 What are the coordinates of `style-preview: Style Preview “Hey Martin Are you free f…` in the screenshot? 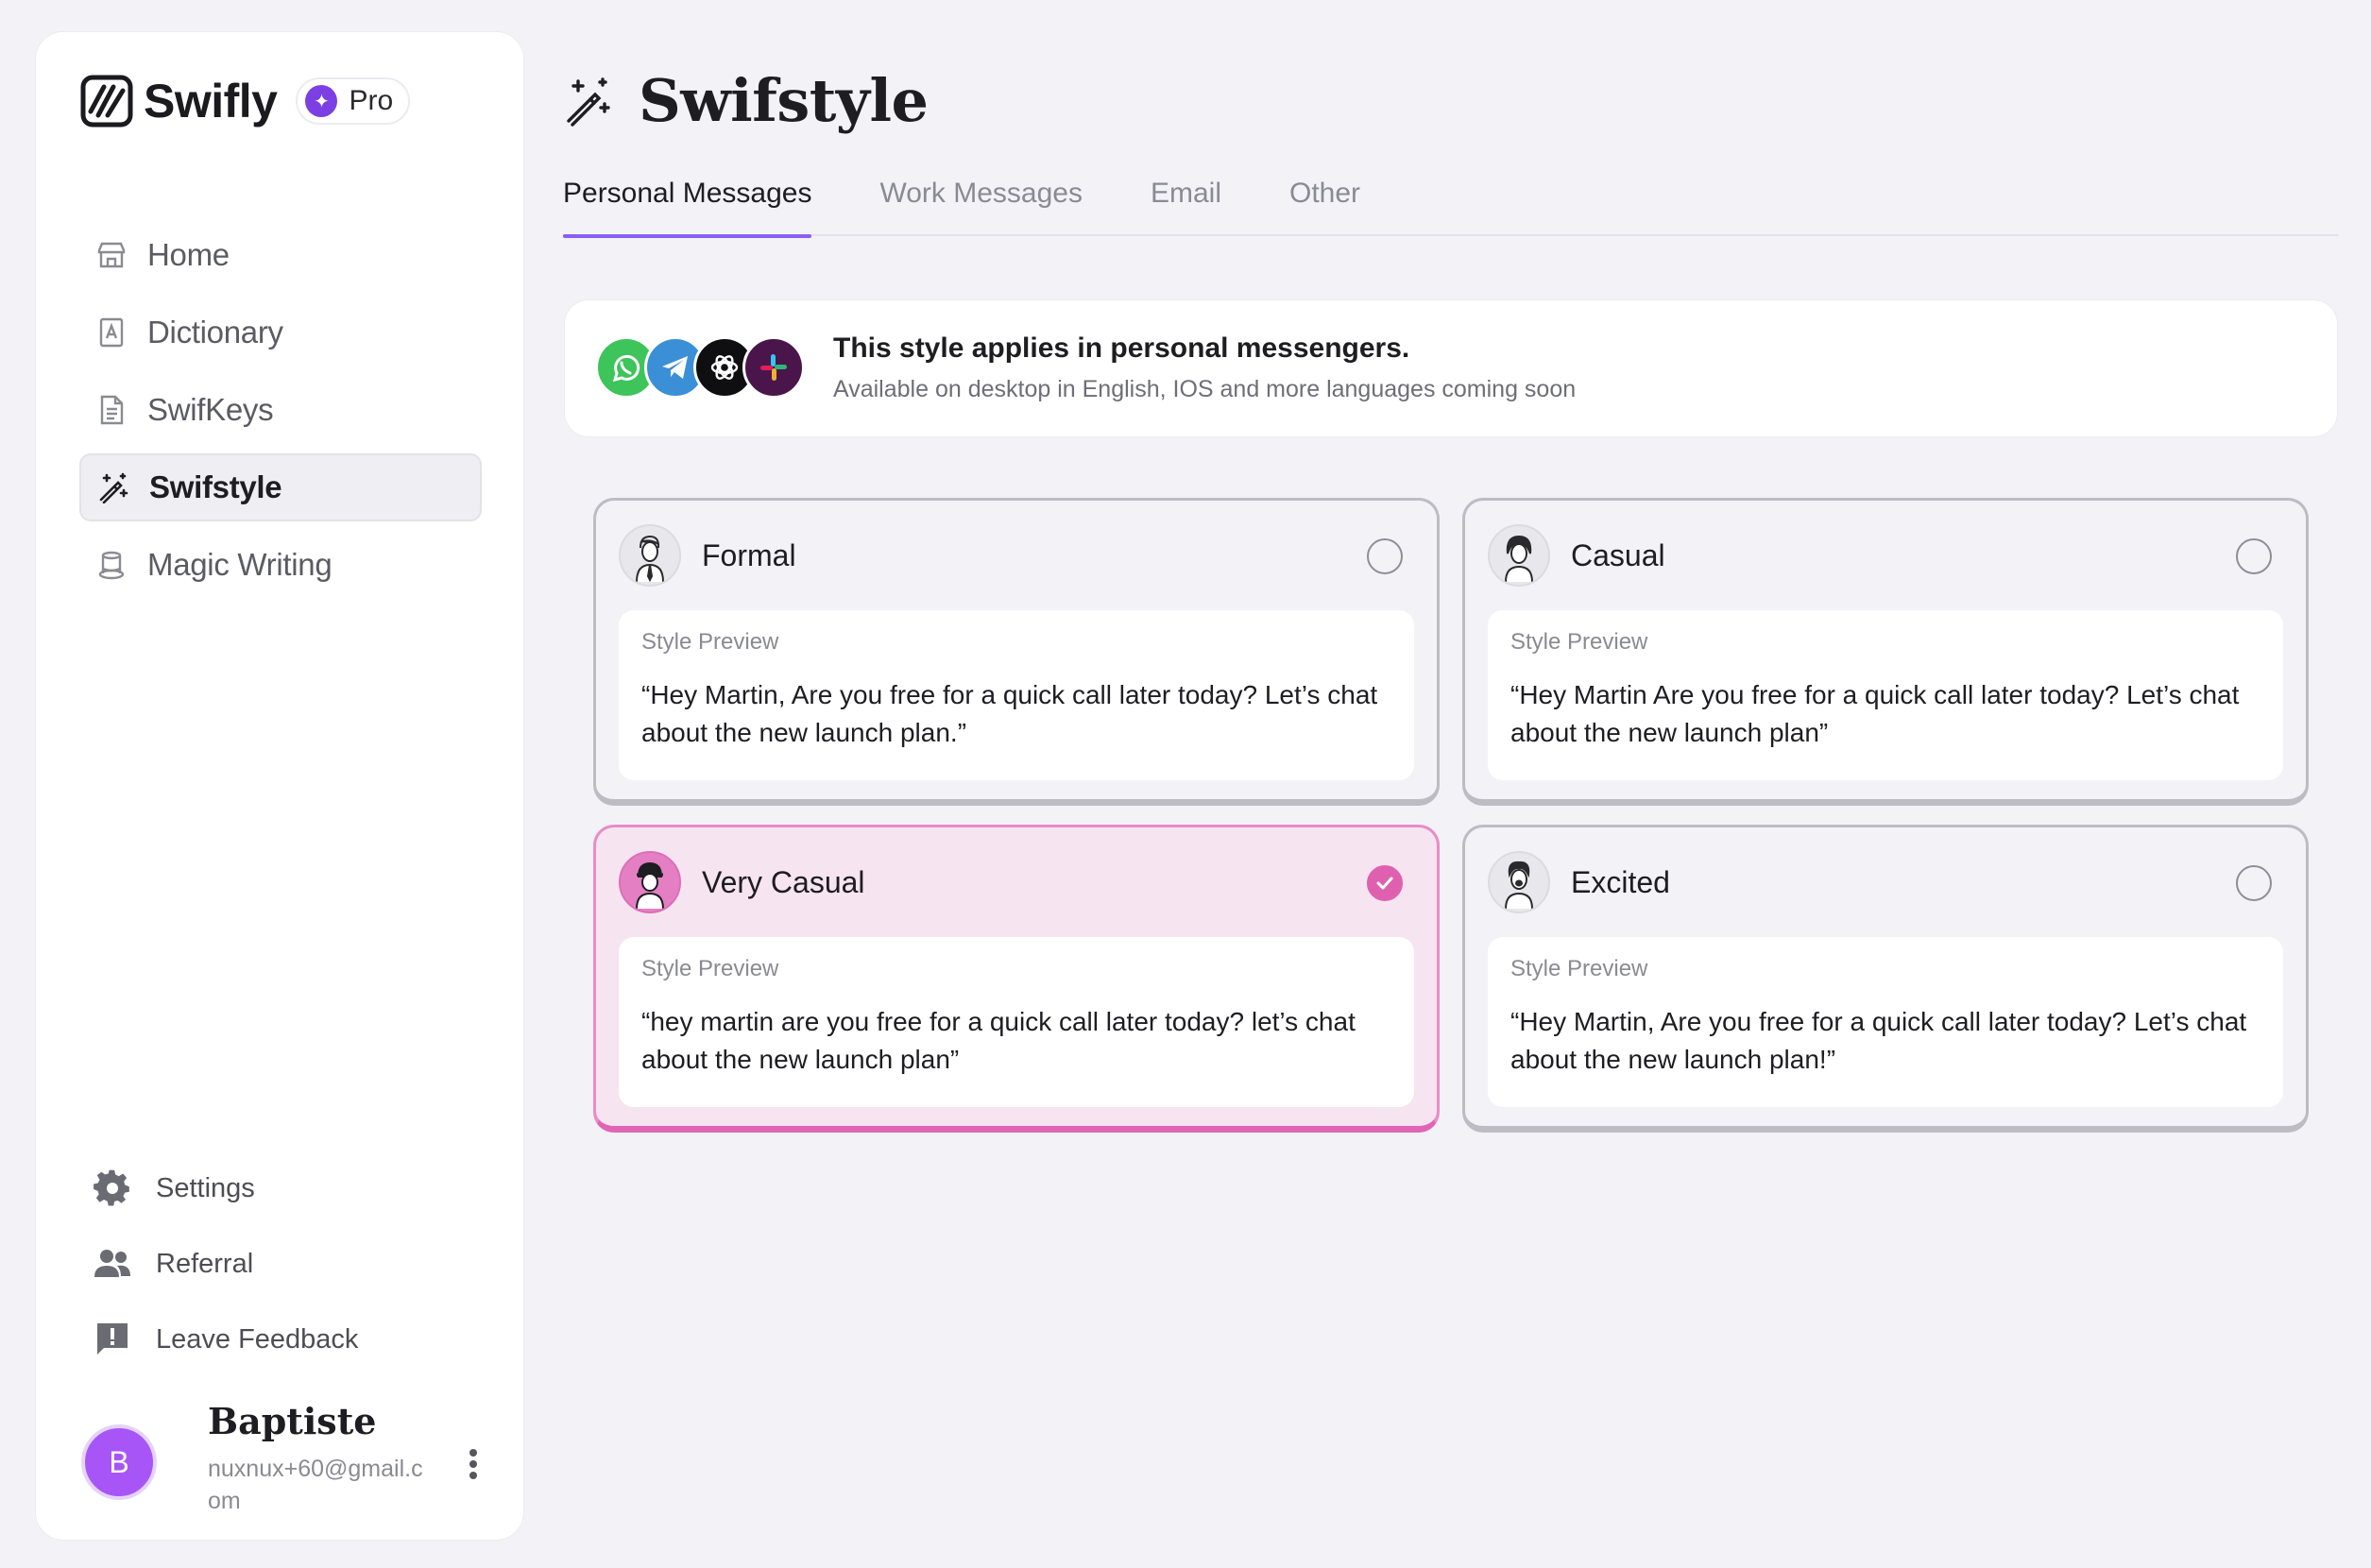 It's located at (1885, 695).